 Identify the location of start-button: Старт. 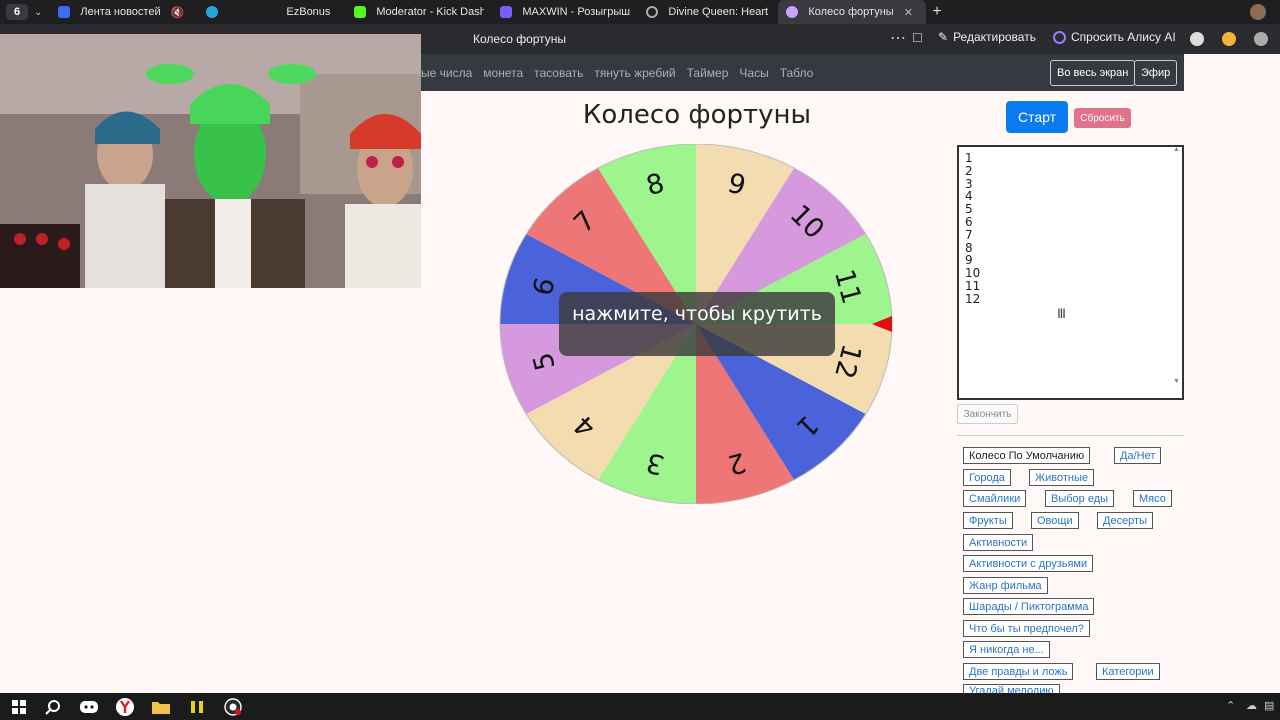
(1037, 117).